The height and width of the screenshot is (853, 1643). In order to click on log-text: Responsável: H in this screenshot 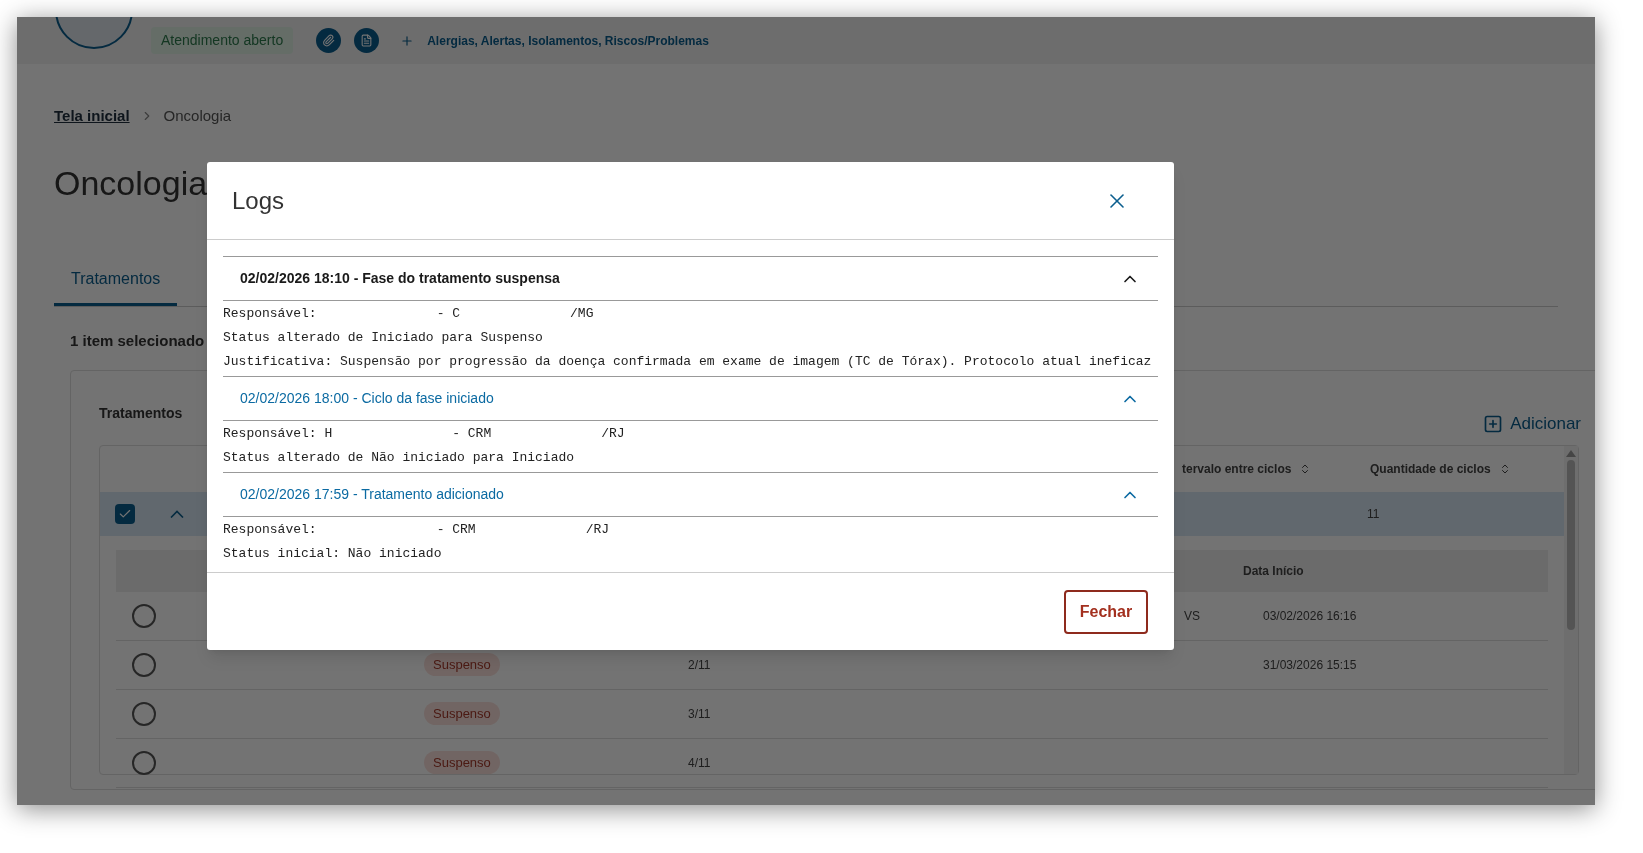, I will do `click(278, 434)`.